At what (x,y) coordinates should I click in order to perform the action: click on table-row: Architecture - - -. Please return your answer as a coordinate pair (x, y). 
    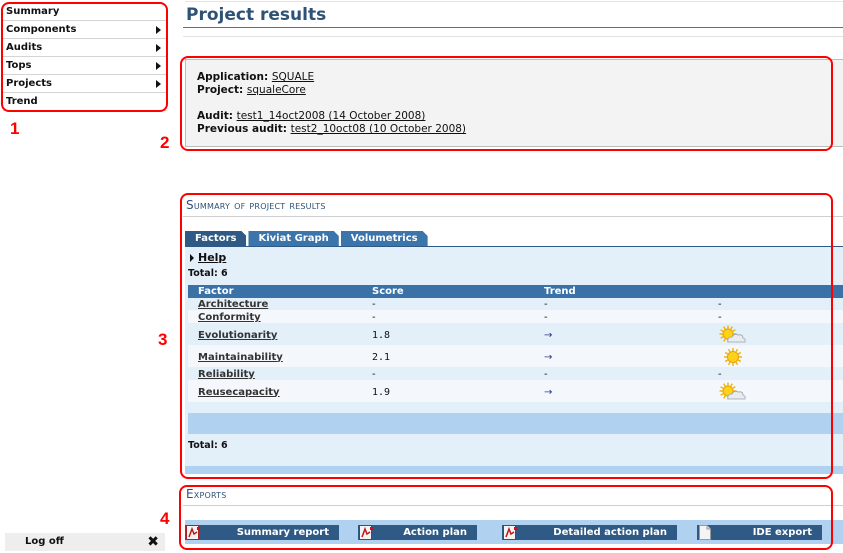
    Looking at the image, I should click on (515, 305).